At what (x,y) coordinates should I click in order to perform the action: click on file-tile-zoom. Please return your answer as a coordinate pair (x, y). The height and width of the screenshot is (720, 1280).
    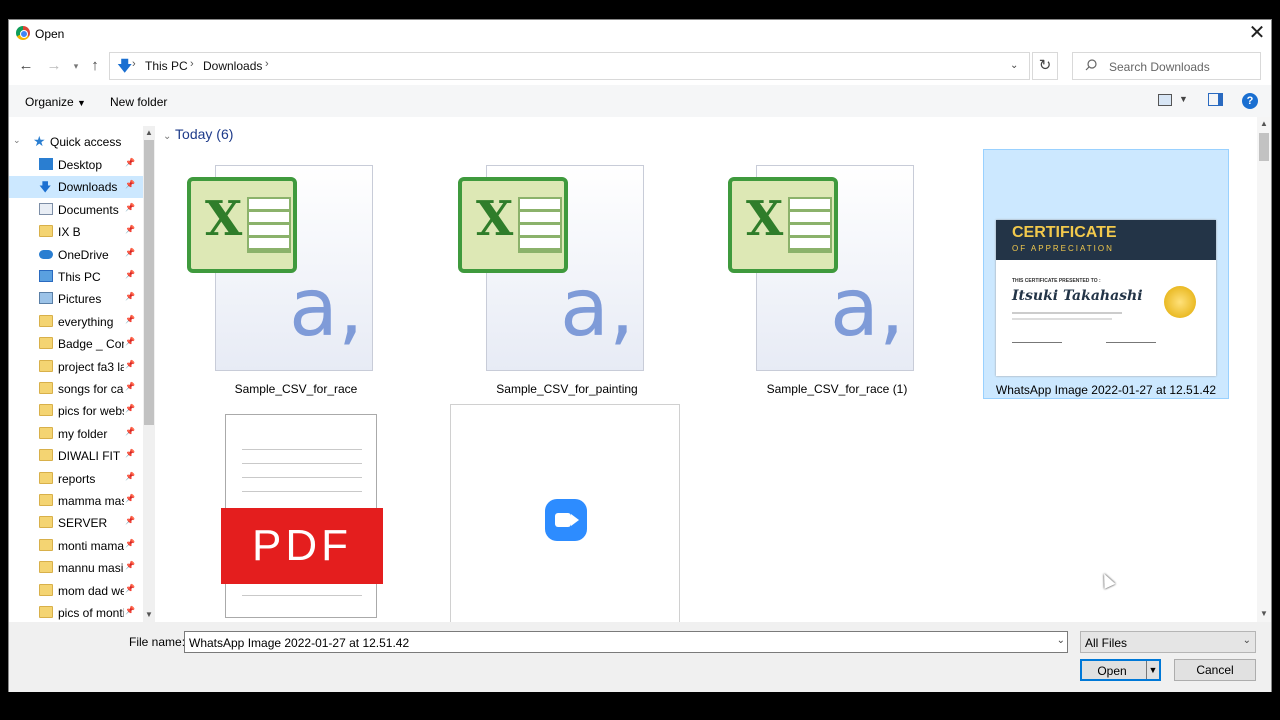
    Looking at the image, I should click on (565, 514).